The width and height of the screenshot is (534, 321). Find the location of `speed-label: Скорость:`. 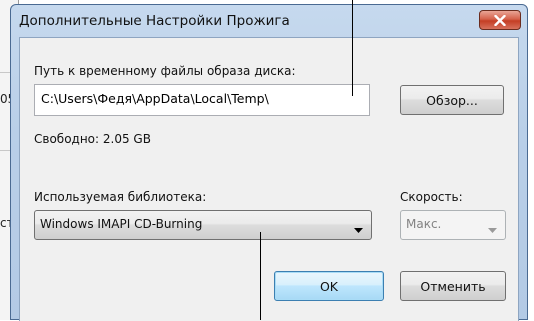

speed-label: Скорость: is located at coordinates (431, 197).